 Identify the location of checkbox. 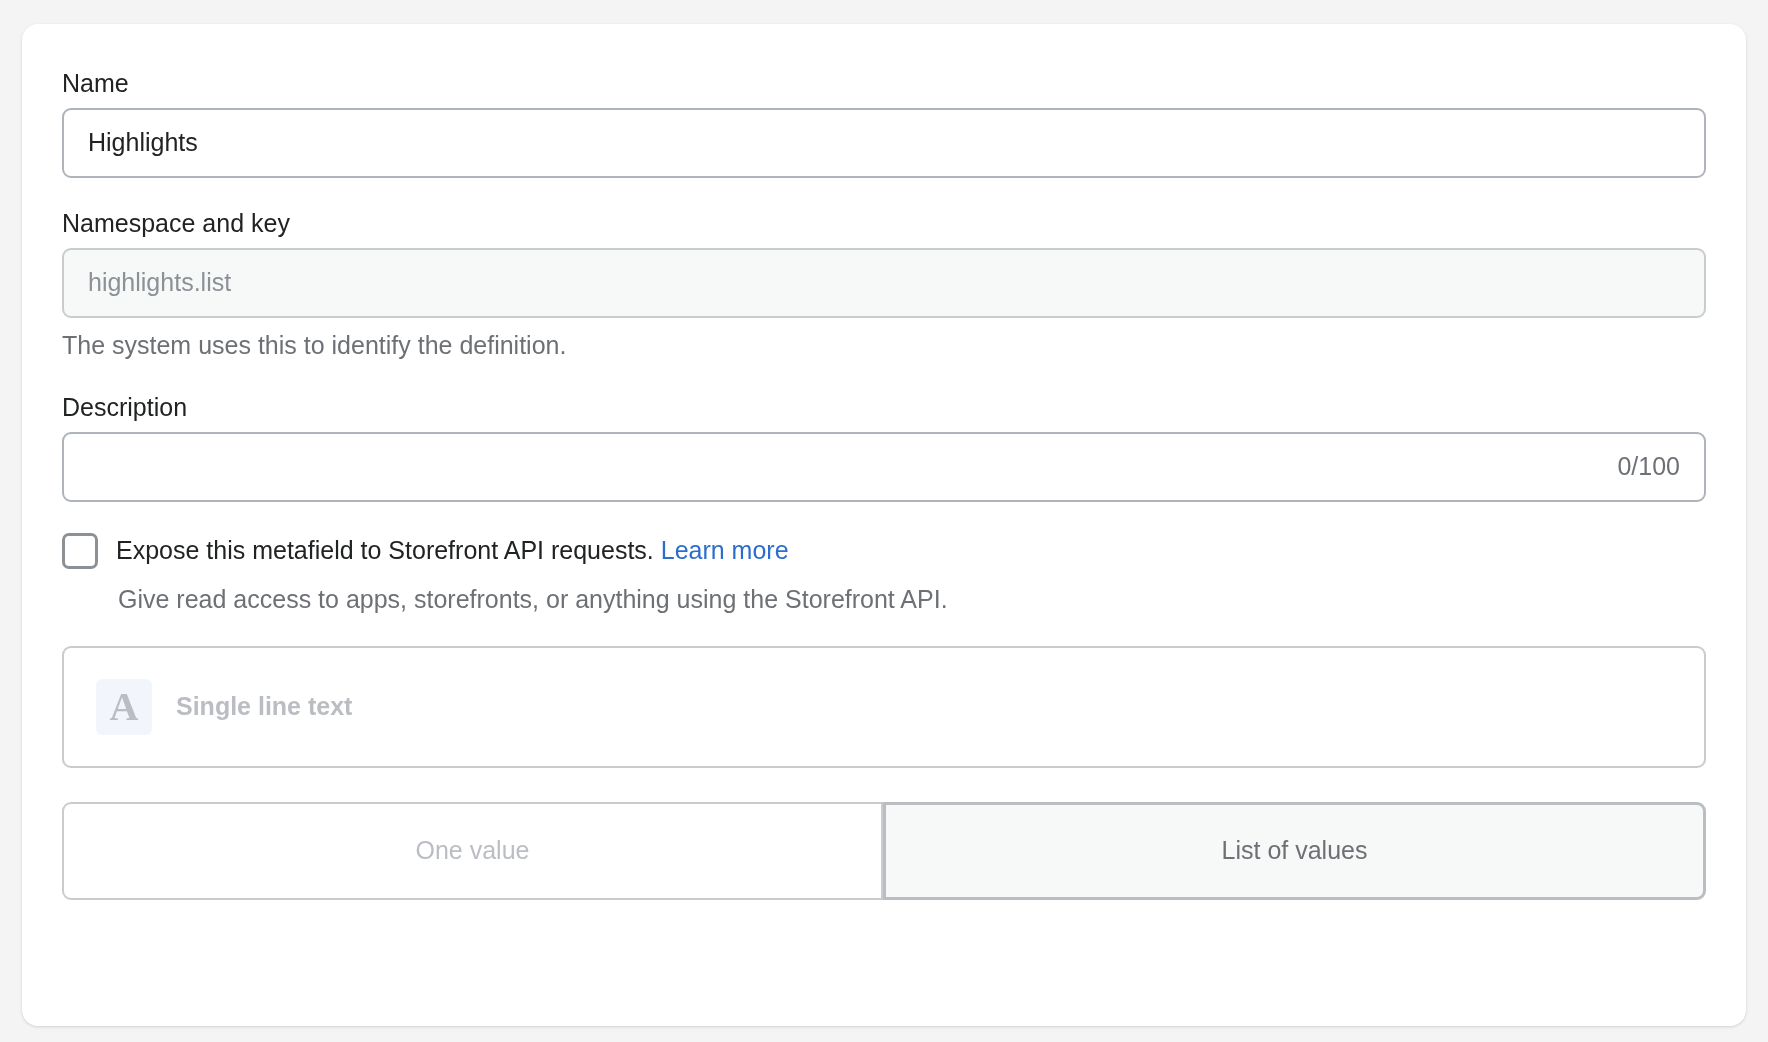
(80, 550).